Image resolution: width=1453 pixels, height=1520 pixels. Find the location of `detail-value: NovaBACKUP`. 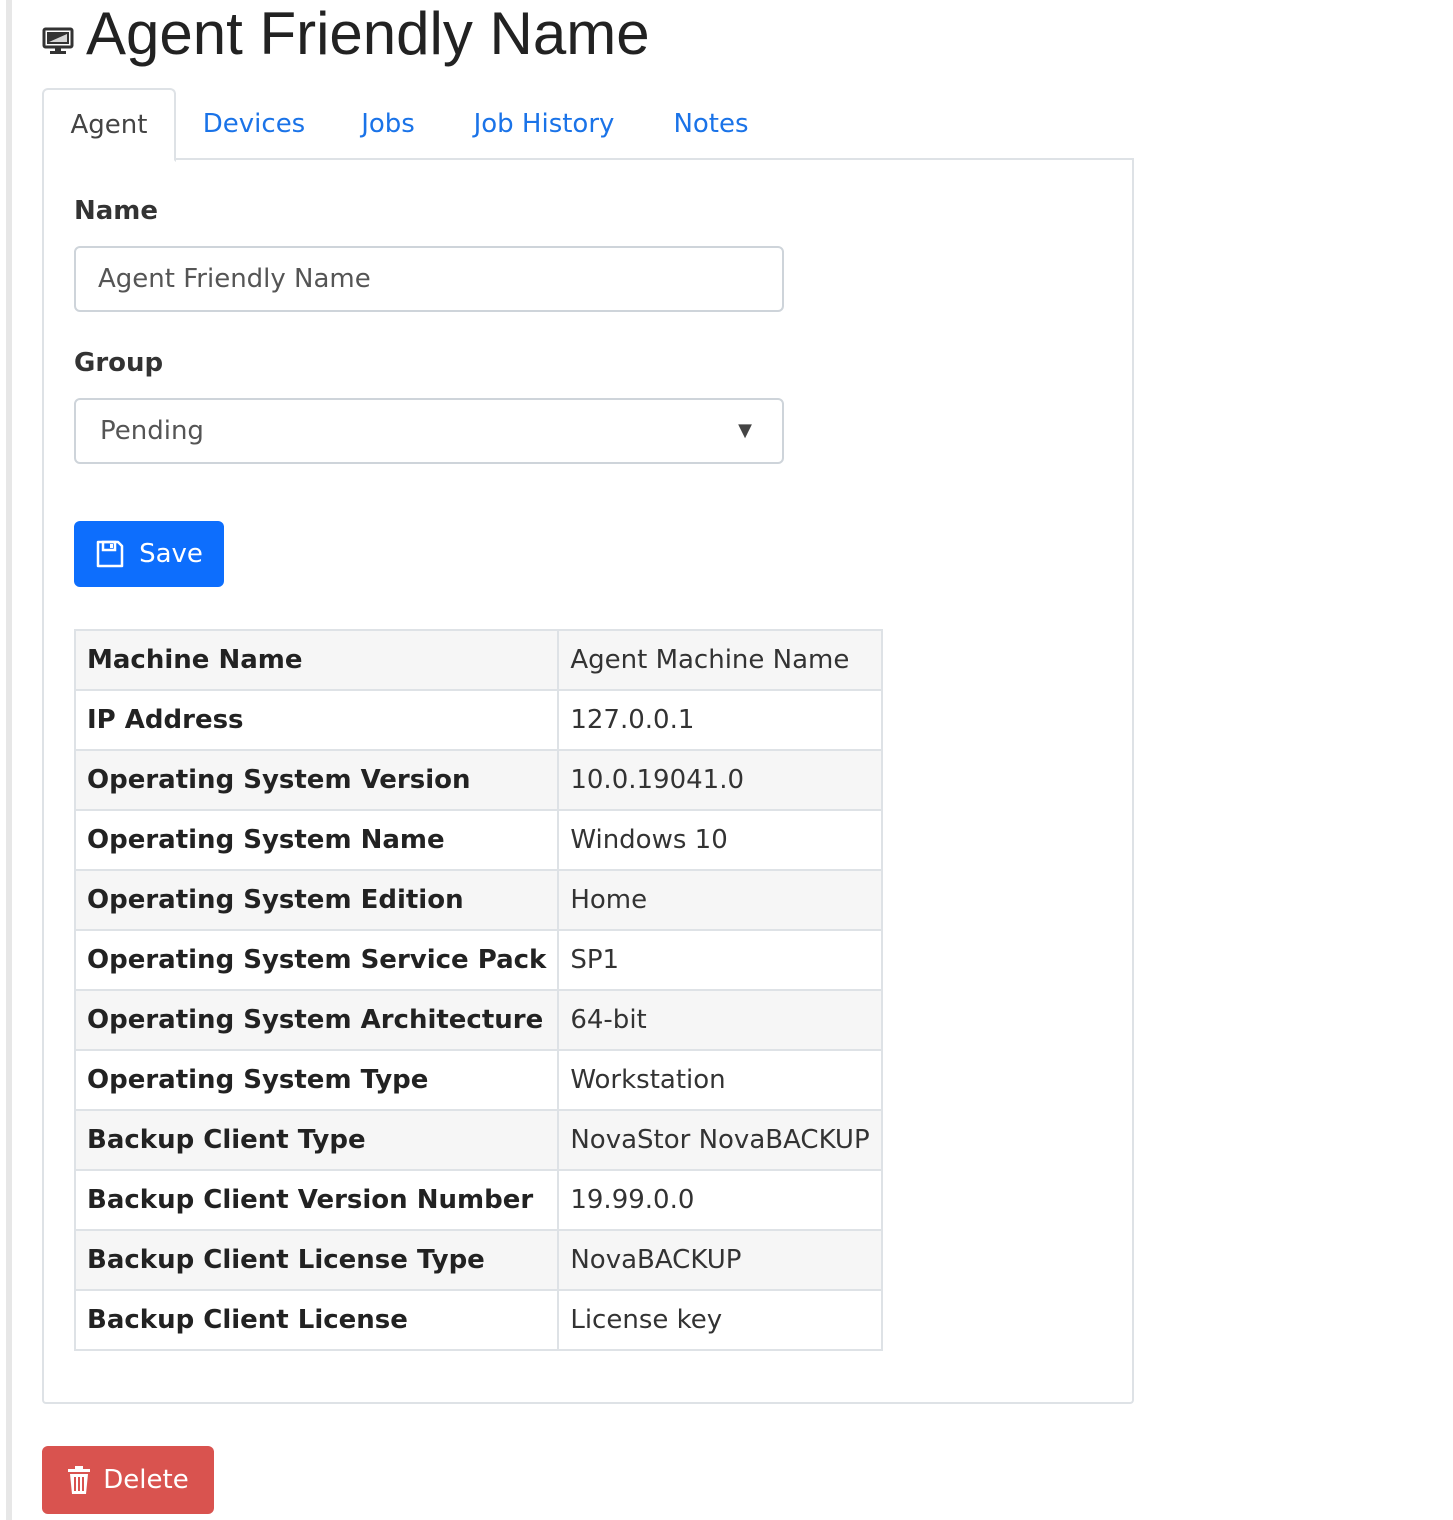

detail-value: NovaBACKUP is located at coordinates (720, 1260).